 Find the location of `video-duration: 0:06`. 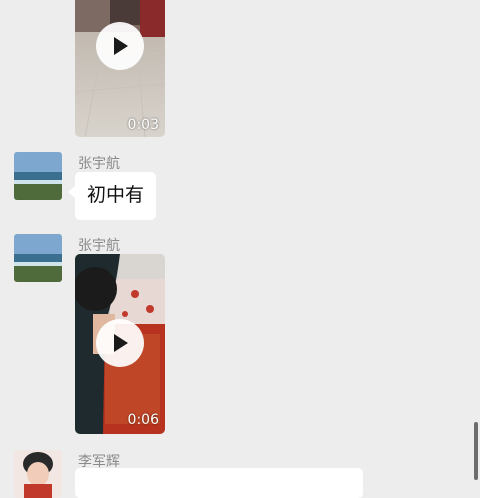

video-duration: 0:06 is located at coordinates (143, 420).